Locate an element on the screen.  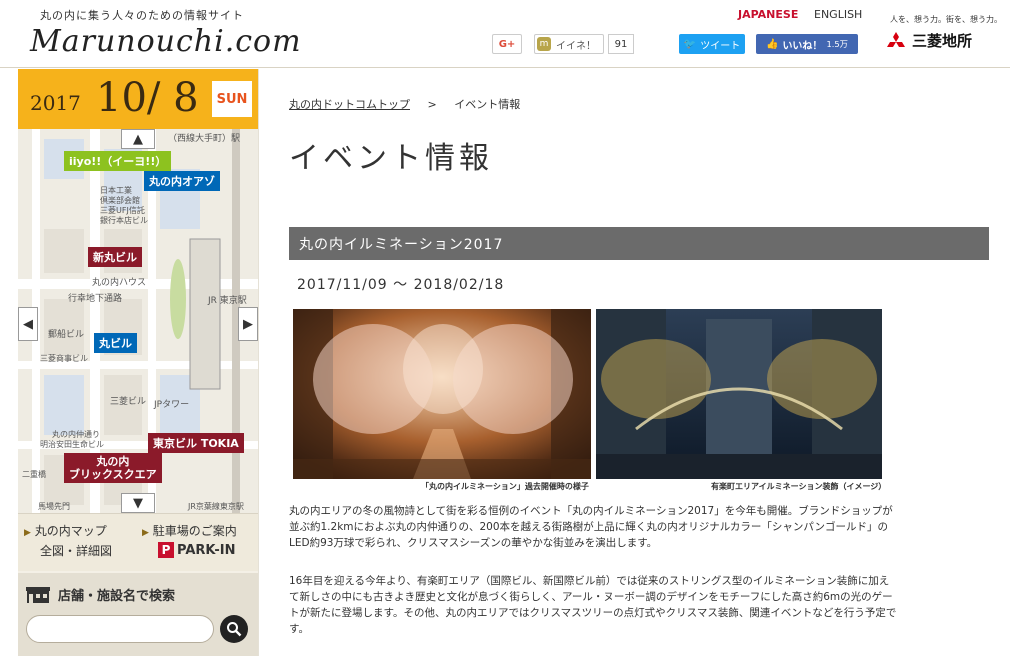
mitsubishi-estate-logo: 三菱地所 is located at coordinates (929, 40).